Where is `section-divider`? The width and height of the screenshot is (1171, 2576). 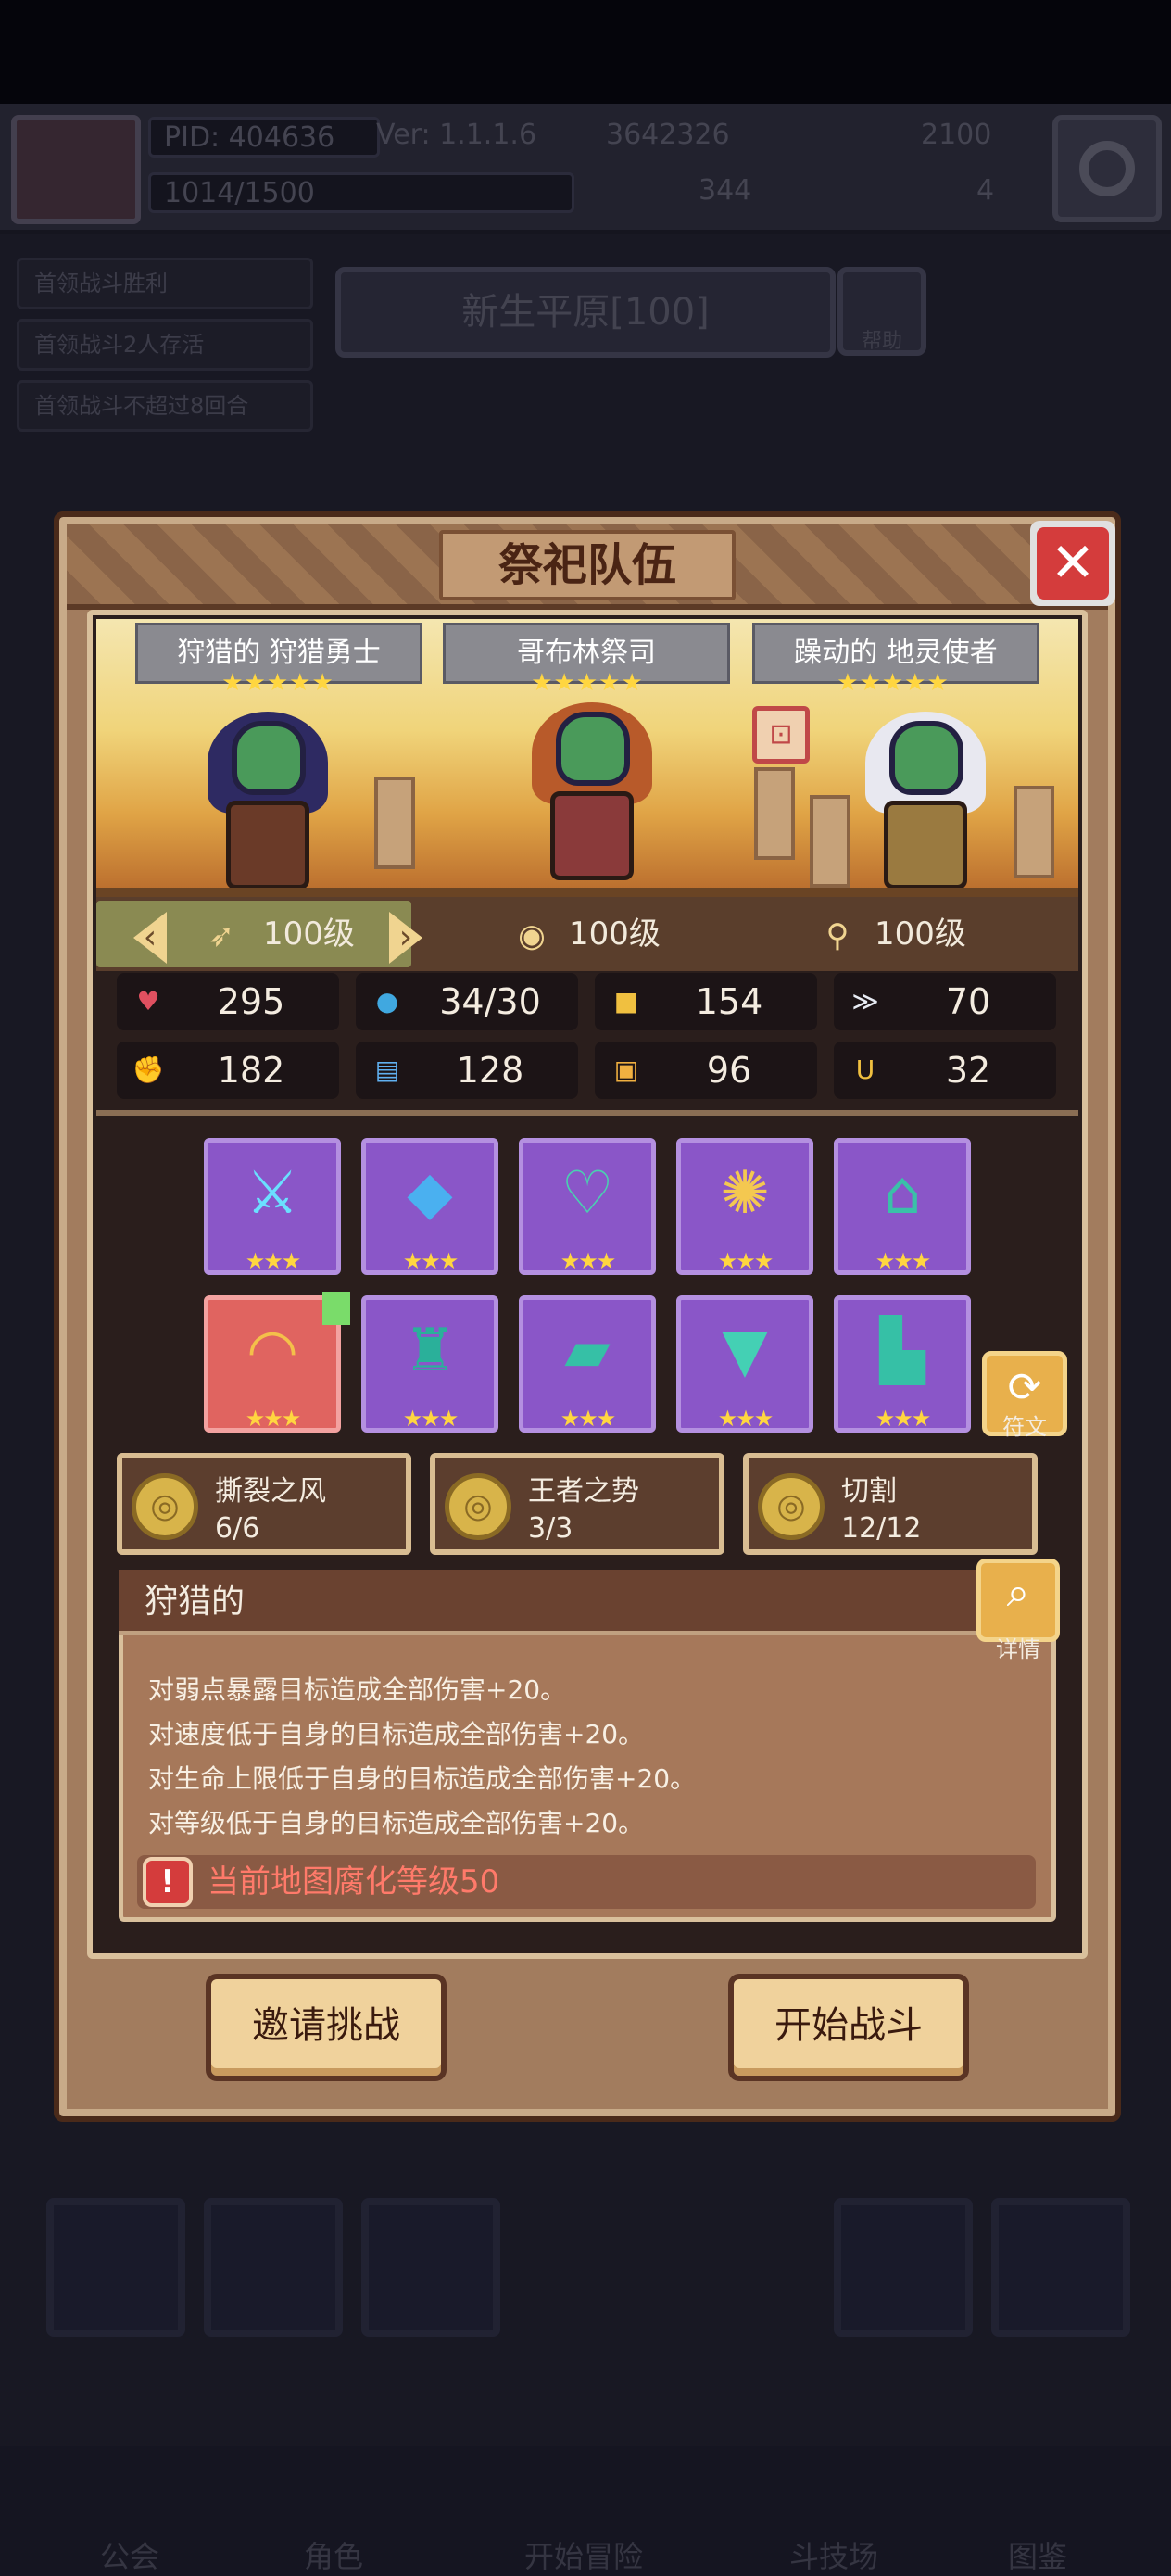
section-divider is located at coordinates (587, 1113).